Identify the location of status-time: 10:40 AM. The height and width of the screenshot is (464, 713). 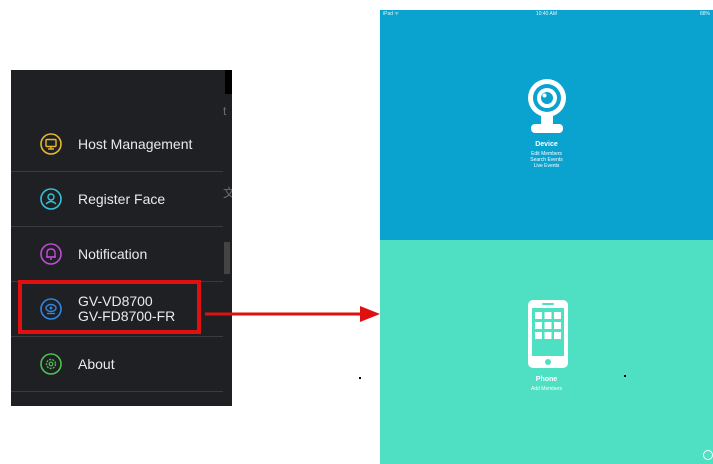
(546, 14).